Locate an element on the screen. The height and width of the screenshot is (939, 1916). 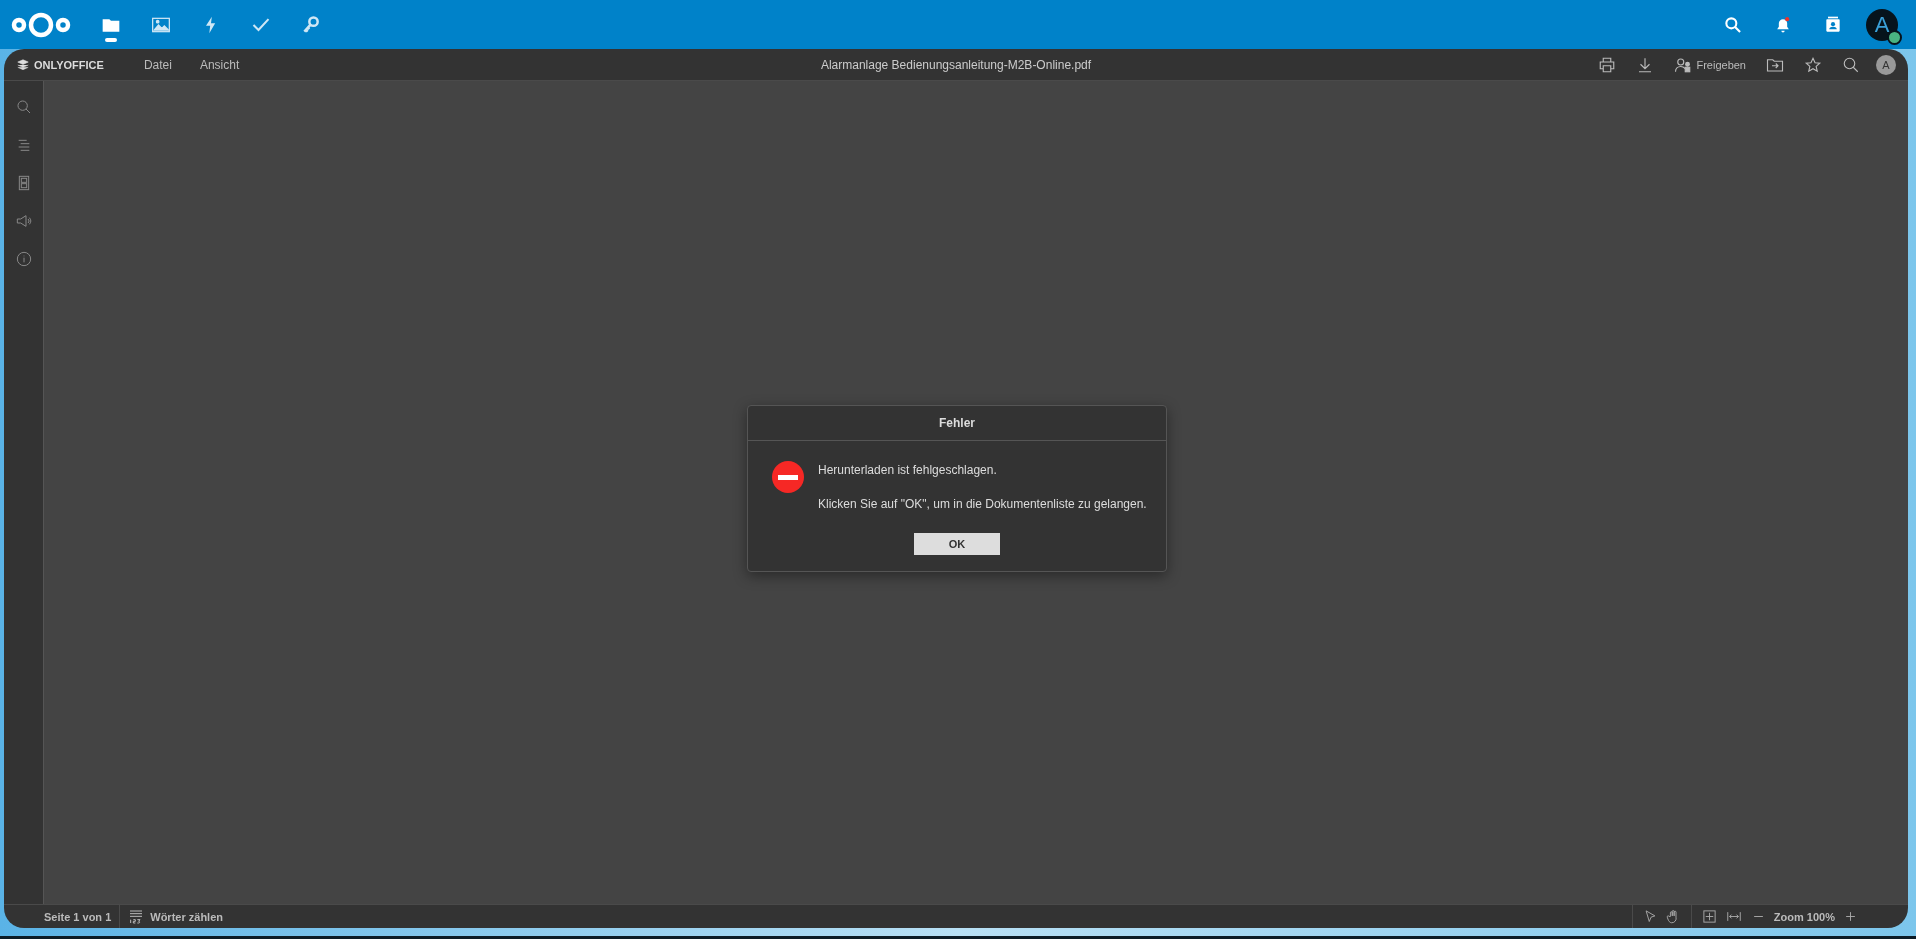
share-button: Freigeben is located at coordinates (1710, 64).